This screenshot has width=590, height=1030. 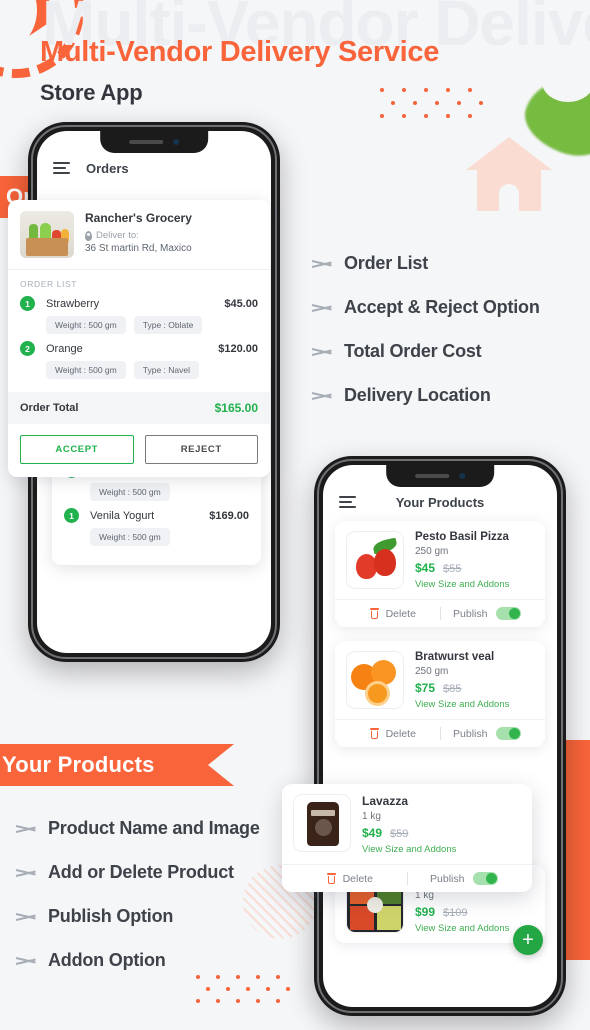 What do you see at coordinates (27, 348) in the screenshot?
I see `item-number-badge: 2` at bounding box center [27, 348].